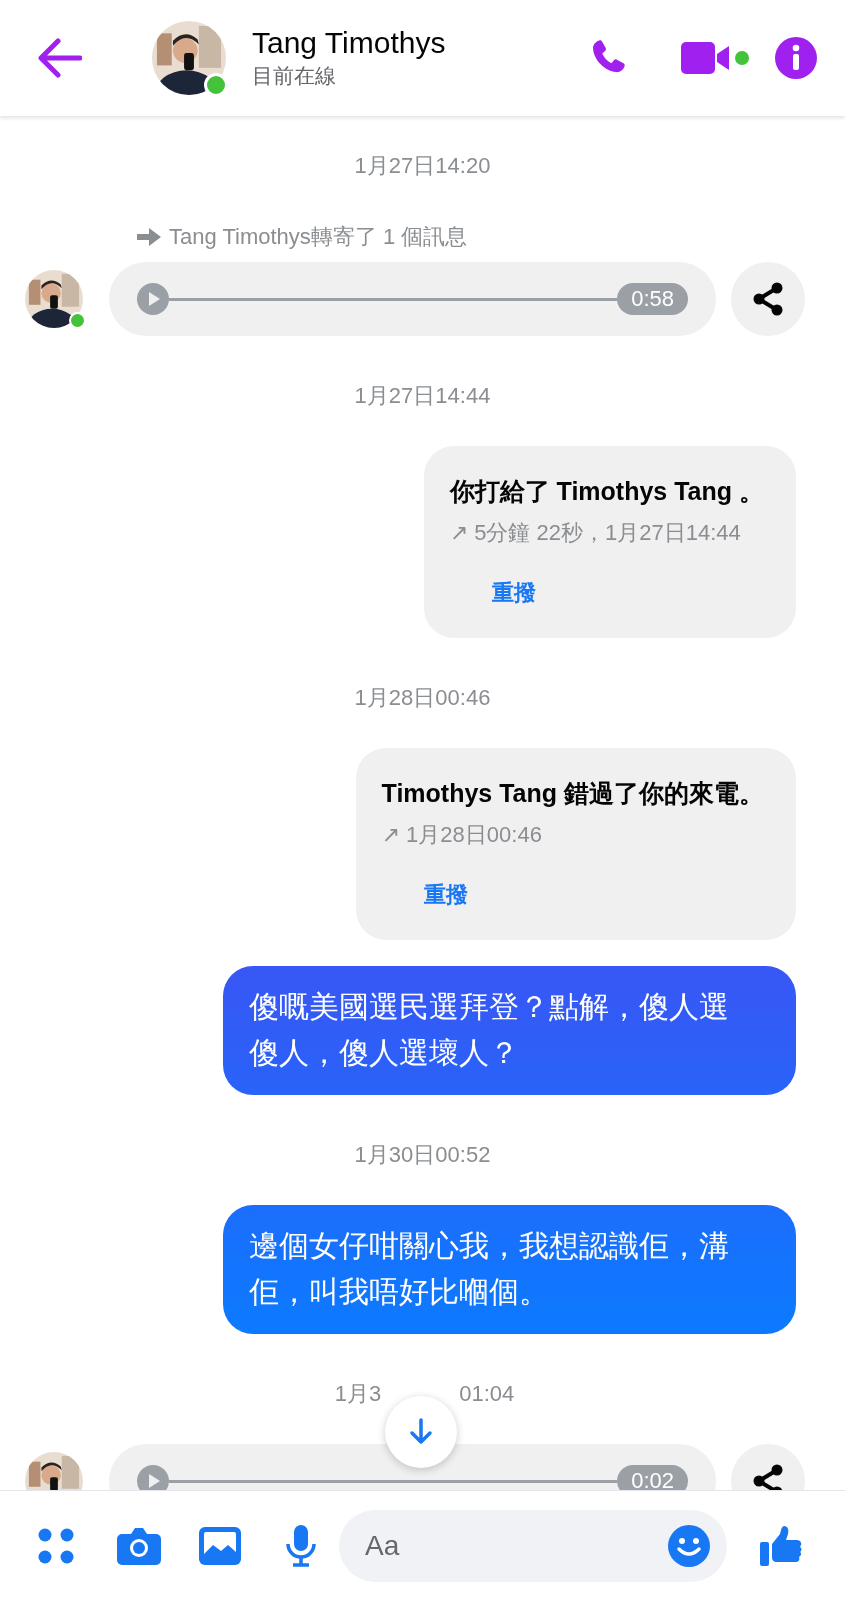 This screenshot has width=845, height=1600. I want to click on timestamp: 1月27日14:20, so click(422, 166).